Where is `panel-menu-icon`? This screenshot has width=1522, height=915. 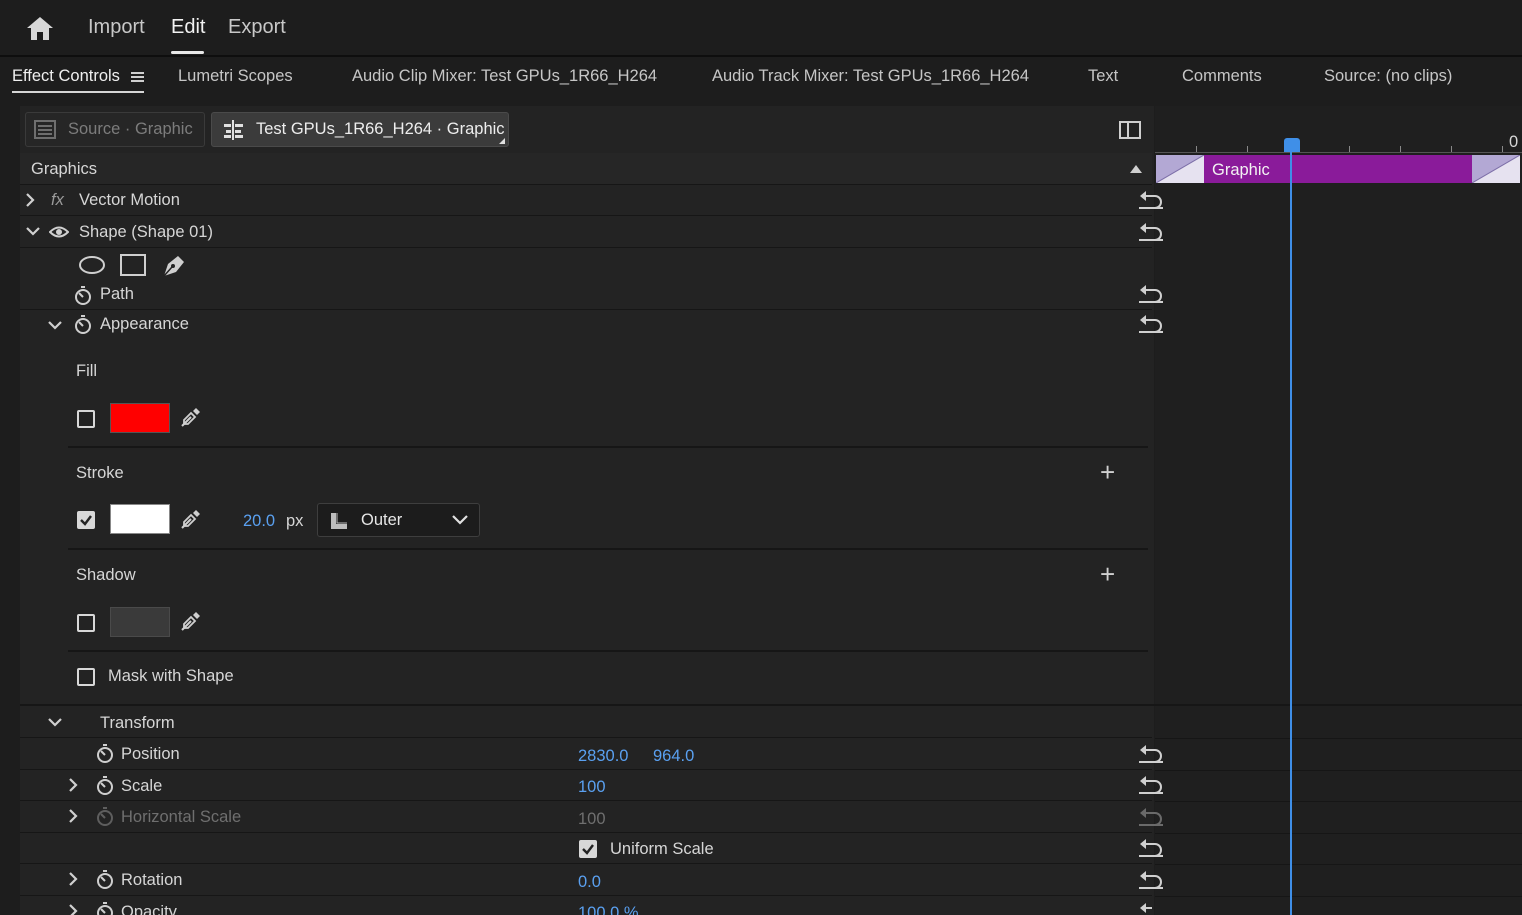
panel-menu-icon is located at coordinates (137, 77).